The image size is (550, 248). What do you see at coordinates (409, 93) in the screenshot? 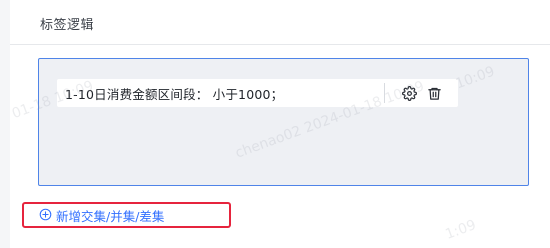
I see `gear-icon` at bounding box center [409, 93].